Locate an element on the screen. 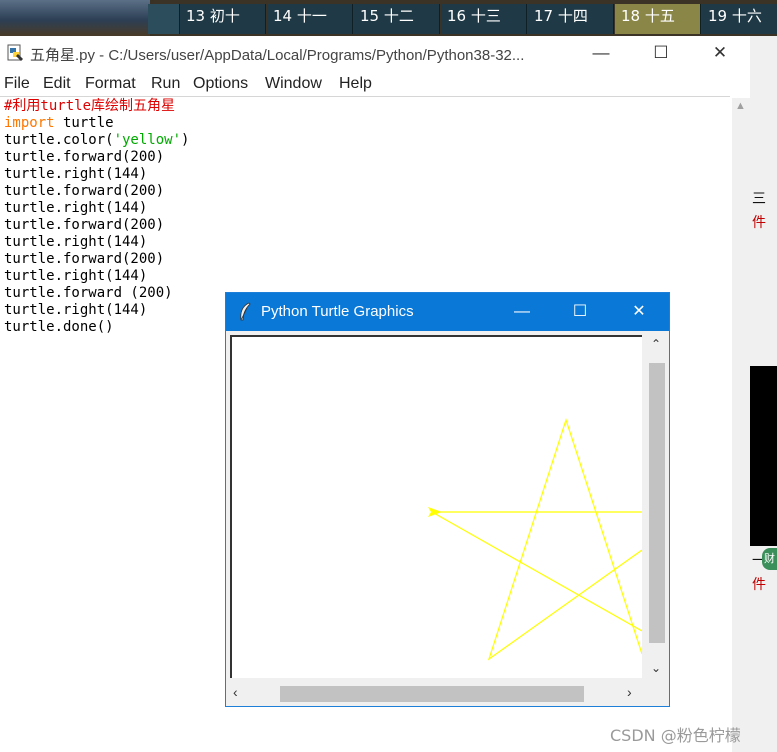 The height and width of the screenshot is (752, 777). turtle-close-button: ✕ is located at coordinates (639, 312).